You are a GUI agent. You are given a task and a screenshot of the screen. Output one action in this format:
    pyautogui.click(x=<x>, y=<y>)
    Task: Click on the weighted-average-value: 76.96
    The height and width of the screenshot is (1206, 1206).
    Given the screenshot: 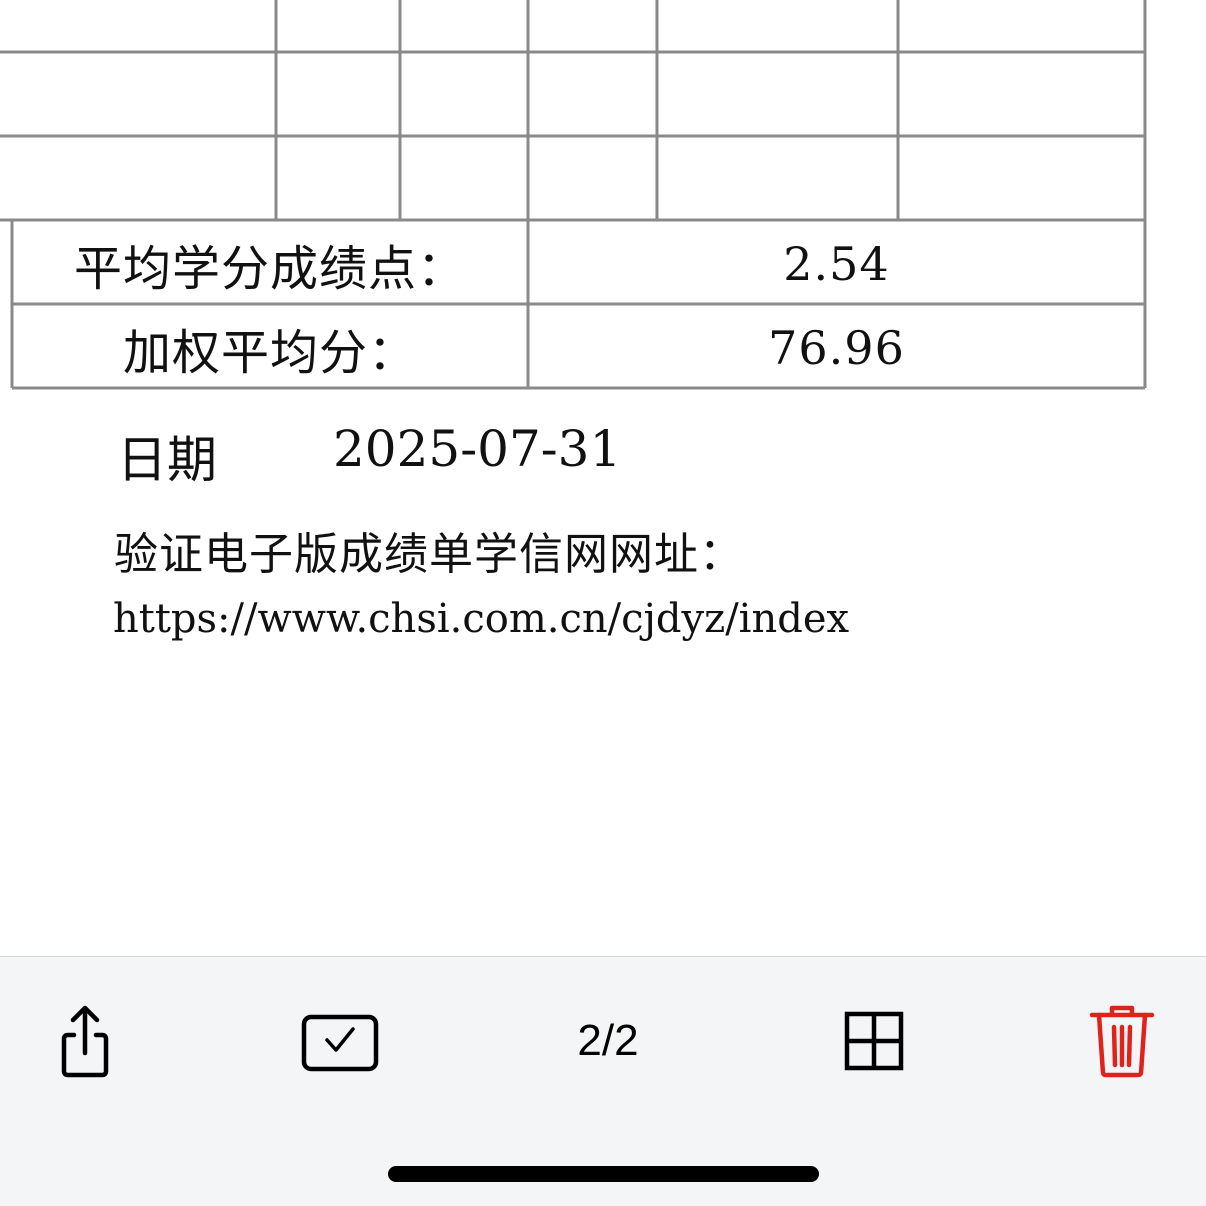 What is the action you would take?
    pyautogui.click(x=836, y=348)
    